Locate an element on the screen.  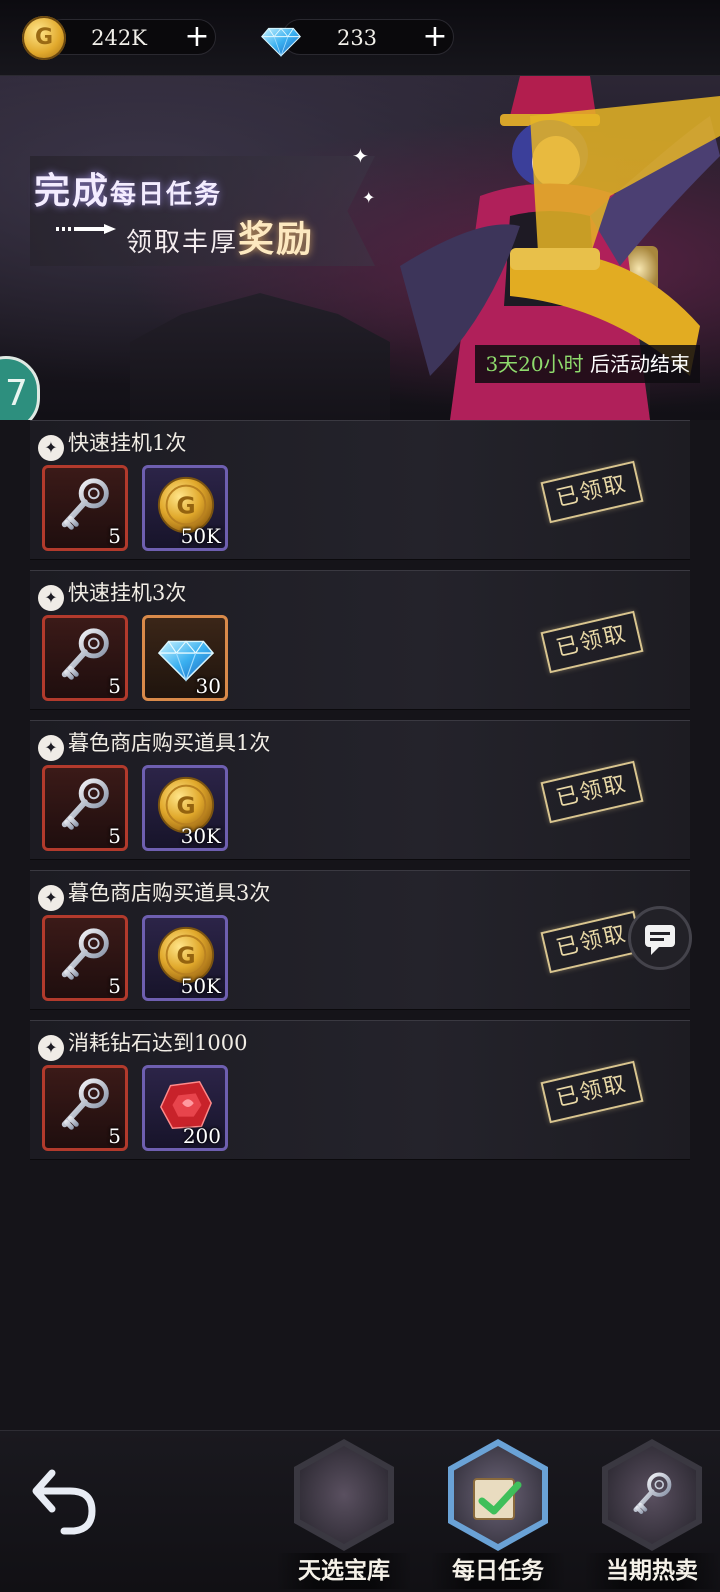
banner-title-line-1: 完成每日任务 is located at coordinates (128, 188).